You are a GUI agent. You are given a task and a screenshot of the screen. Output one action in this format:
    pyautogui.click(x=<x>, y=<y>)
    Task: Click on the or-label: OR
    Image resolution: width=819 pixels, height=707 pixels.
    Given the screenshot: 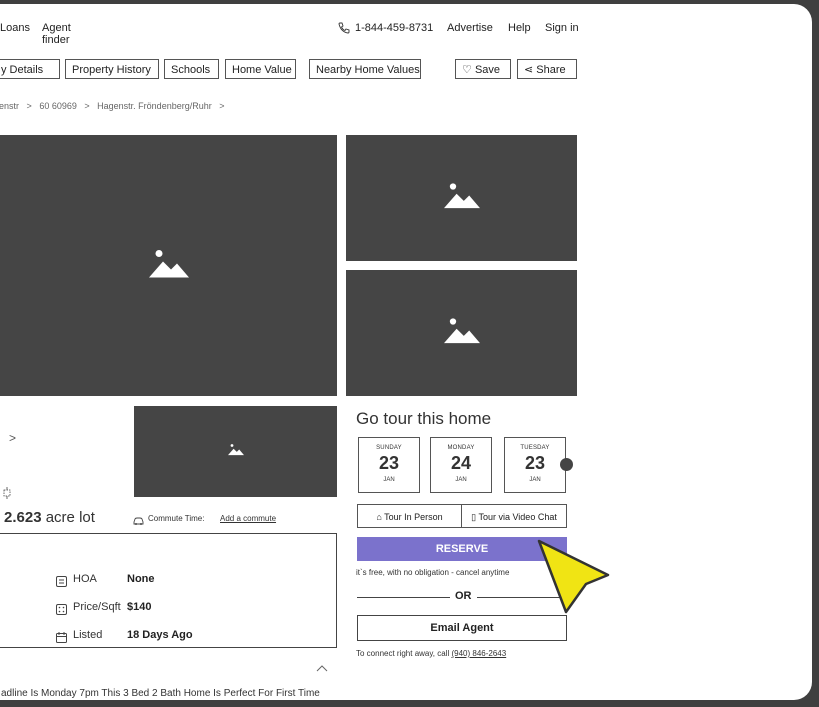 What is the action you would take?
    pyautogui.click(x=463, y=596)
    